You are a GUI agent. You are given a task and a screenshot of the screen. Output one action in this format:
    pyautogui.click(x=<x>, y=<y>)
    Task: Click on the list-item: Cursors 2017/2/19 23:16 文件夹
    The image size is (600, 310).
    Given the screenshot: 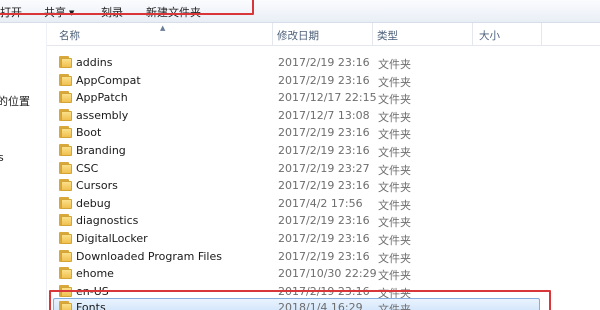 What is the action you would take?
    pyautogui.click(x=297, y=185)
    